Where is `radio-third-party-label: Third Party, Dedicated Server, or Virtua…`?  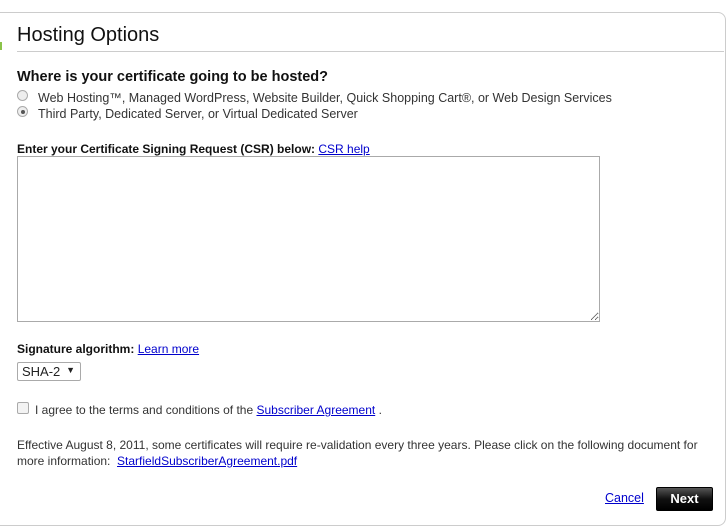 radio-third-party-label: Third Party, Dedicated Server, or Virtua… is located at coordinates (198, 114).